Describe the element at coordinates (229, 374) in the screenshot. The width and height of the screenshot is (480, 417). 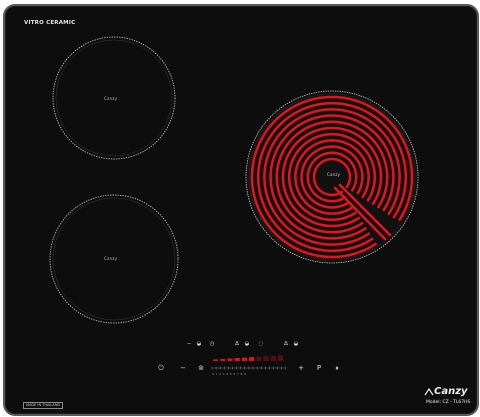
I see `power-slider-scale: 0 1 2 3 4 5 6 7 8 9` at that location.